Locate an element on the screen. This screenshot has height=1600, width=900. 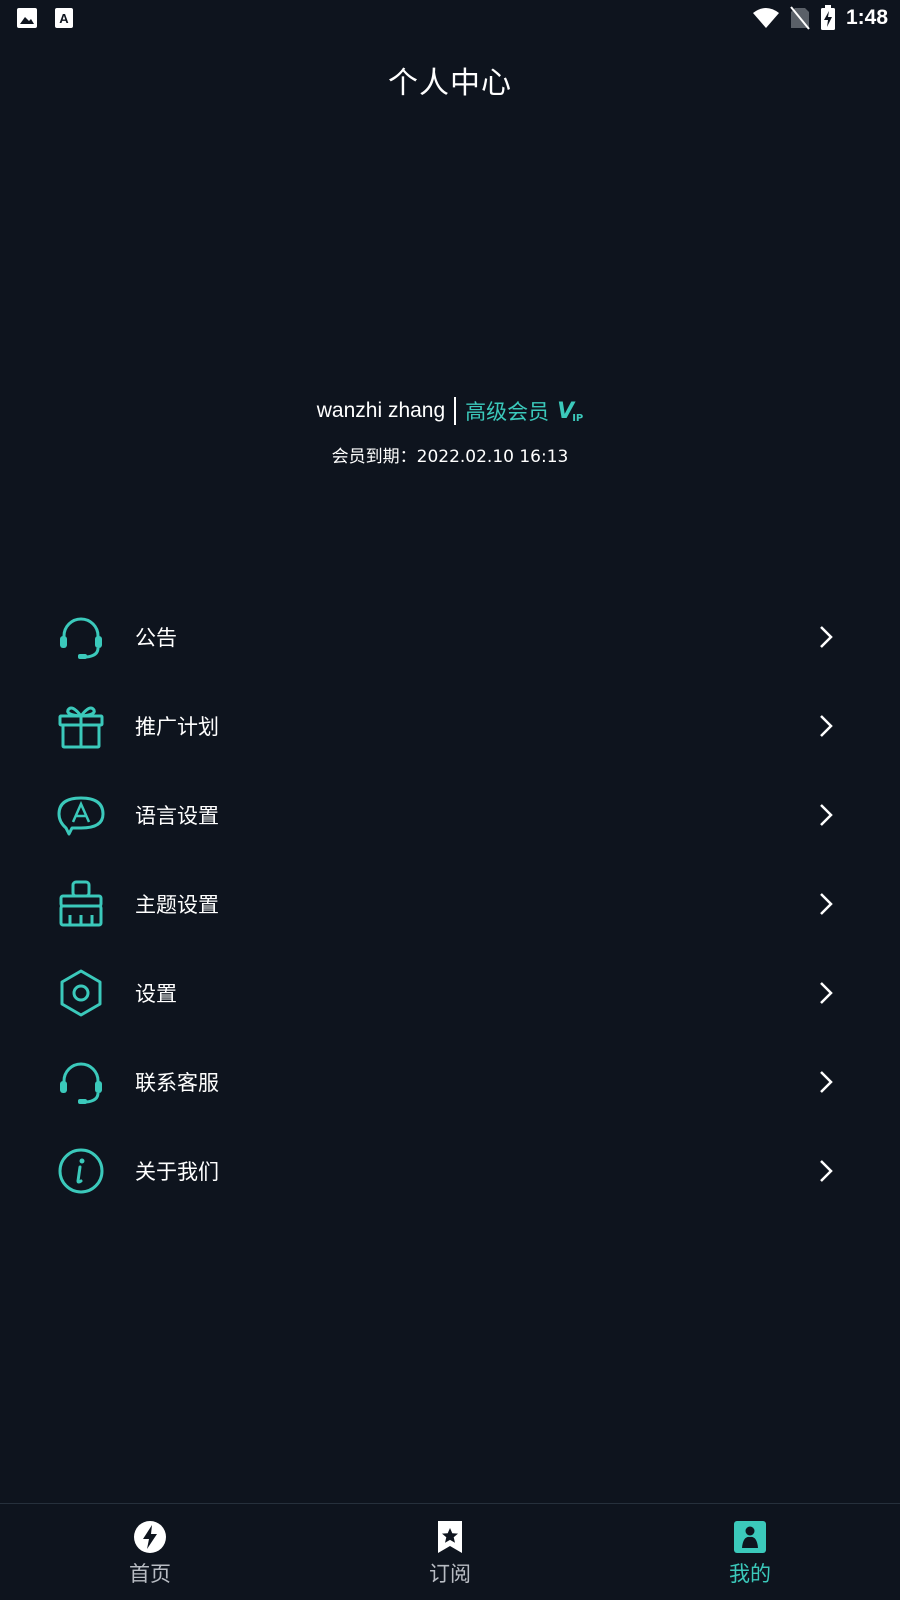
menu-item-about-us: 关于我们 is located at coordinates (450, 1170).